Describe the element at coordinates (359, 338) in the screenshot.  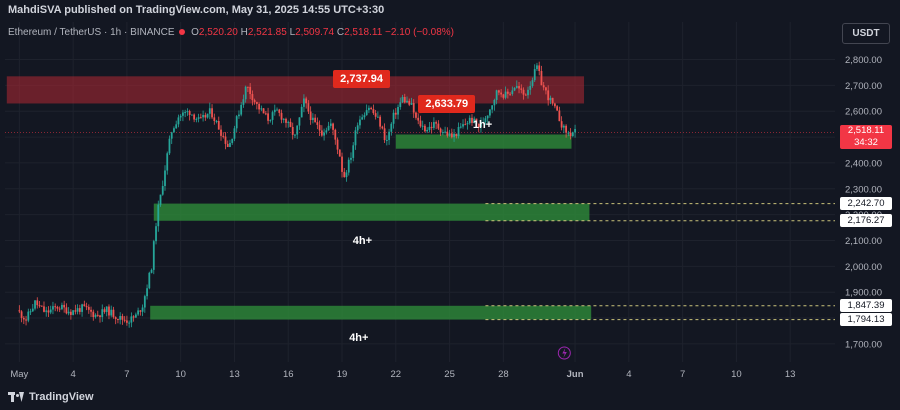
I see `zone-label-4h-lower: 4h+` at that location.